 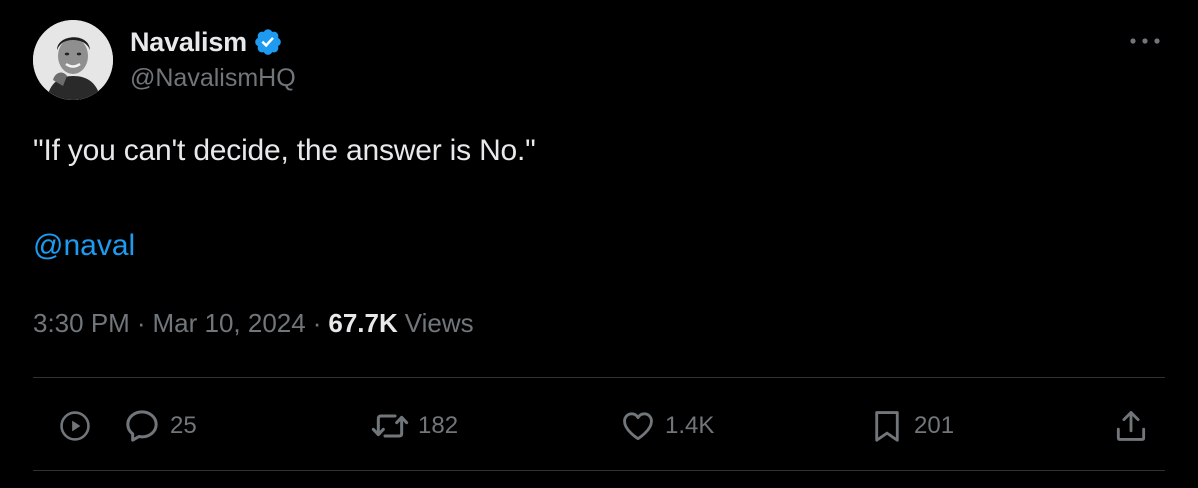 I want to click on author-handle: @NavalismHQ, so click(x=213, y=78).